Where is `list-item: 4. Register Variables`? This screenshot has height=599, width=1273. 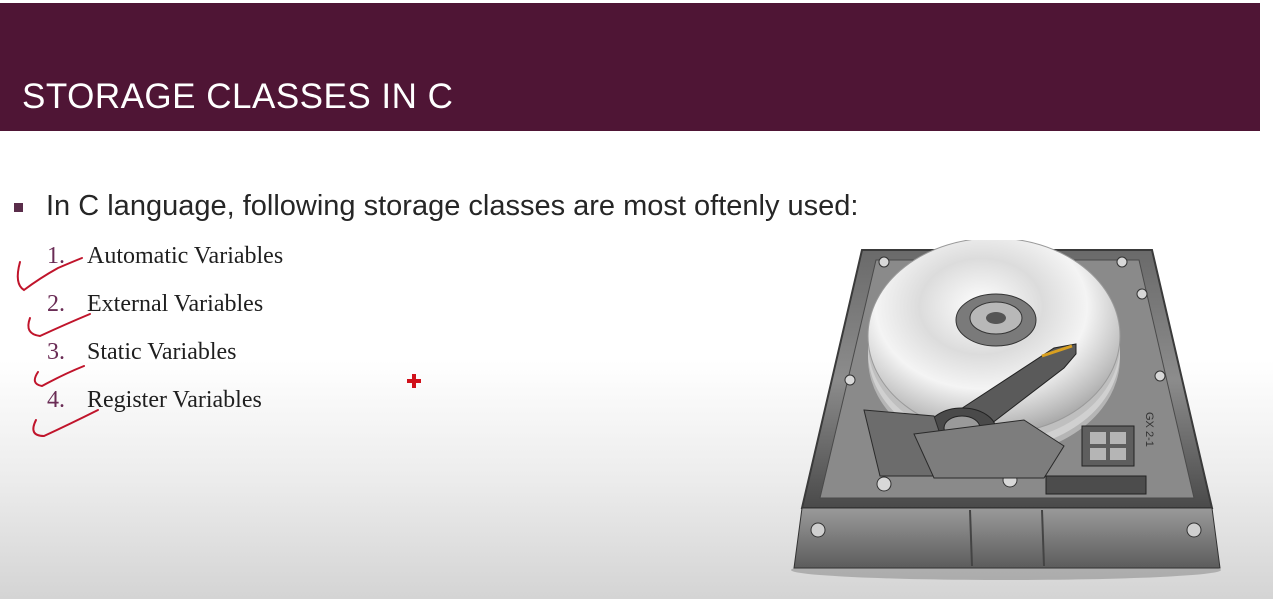 list-item: 4. Register Variables is located at coordinates (154, 400).